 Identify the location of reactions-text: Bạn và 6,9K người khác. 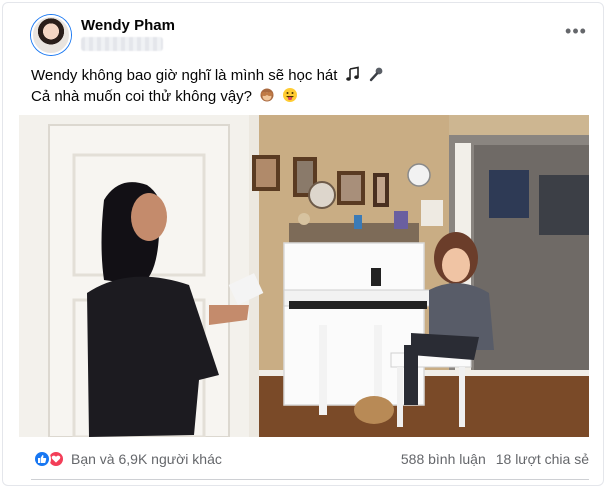
(146, 459).